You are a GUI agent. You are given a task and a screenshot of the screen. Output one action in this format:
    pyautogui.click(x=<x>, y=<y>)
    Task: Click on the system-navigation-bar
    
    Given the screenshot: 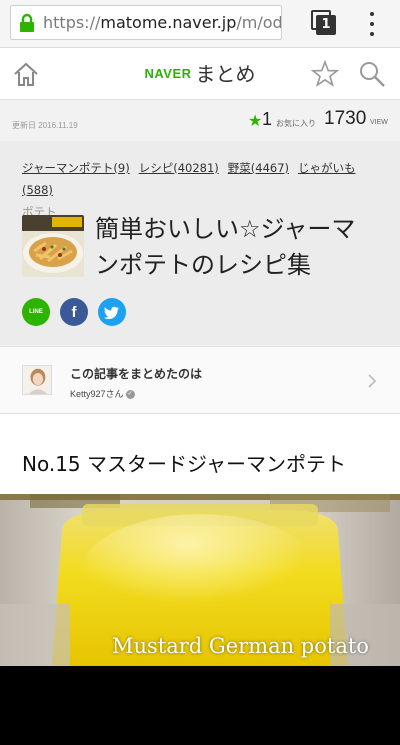 What is the action you would take?
    pyautogui.click(x=200, y=705)
    